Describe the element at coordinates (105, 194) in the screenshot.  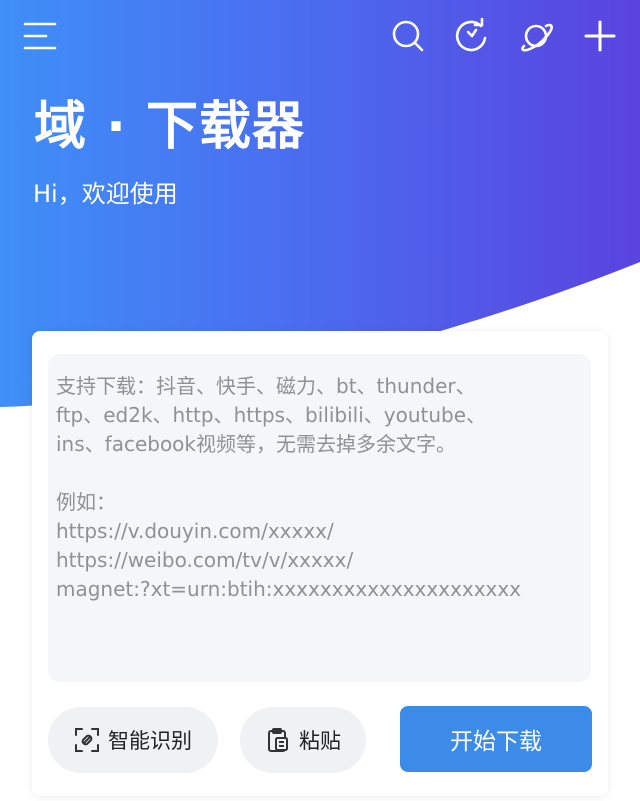
I see `greeting-text: Hi，欢迎使用` at that location.